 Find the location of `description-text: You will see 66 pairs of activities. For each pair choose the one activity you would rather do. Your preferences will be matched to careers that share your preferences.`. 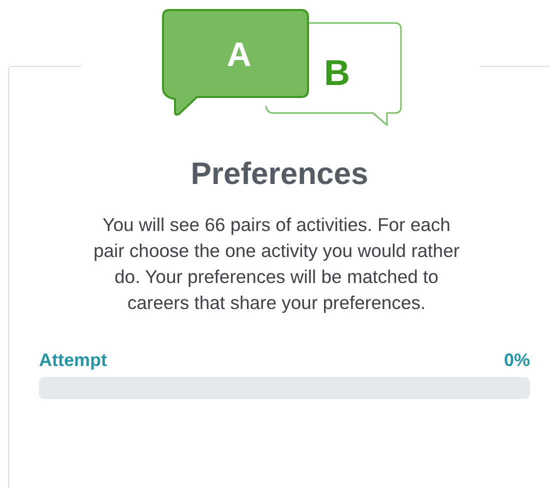

description-text: You will see 66 pairs of activities. For each pair choose the one activity you would rather do. Your preferences will be matched to careers that share your preferences. is located at coordinates (276, 264).